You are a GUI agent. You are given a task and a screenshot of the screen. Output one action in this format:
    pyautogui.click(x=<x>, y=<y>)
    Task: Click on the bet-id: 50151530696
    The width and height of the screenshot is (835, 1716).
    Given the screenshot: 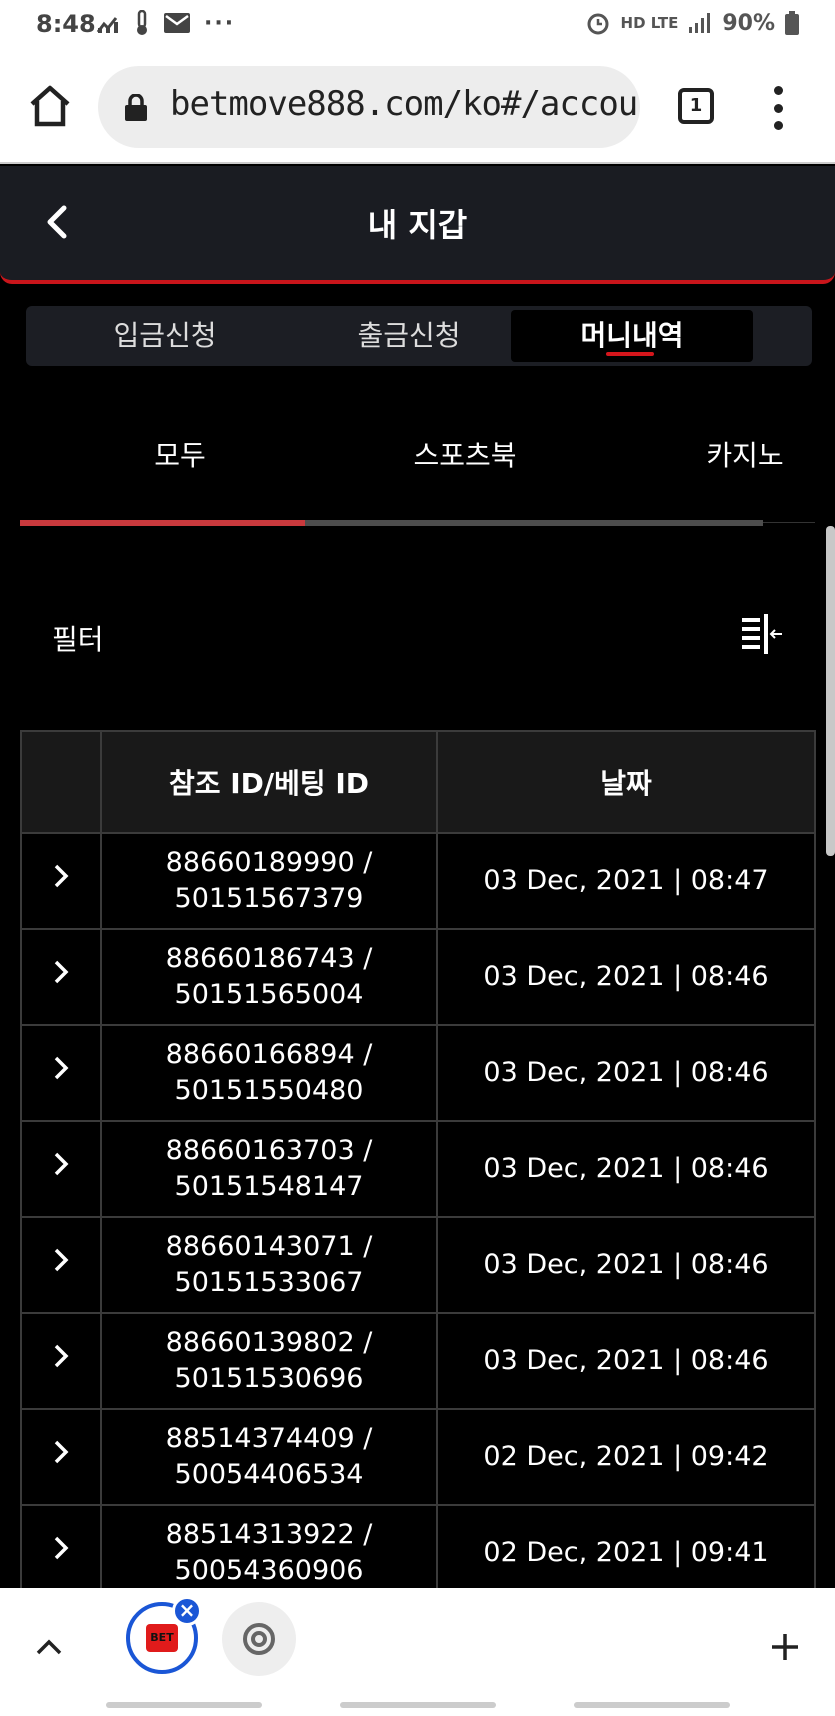 What is the action you would take?
    pyautogui.click(x=269, y=1378)
    